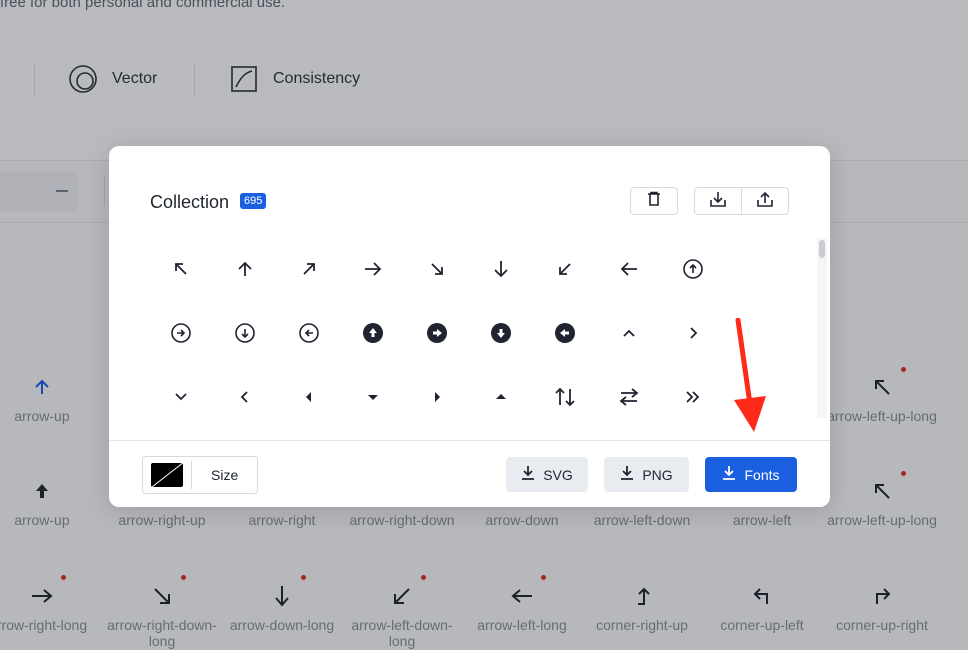 This screenshot has width=968, height=650. I want to click on clear-collection-button, so click(654, 201).